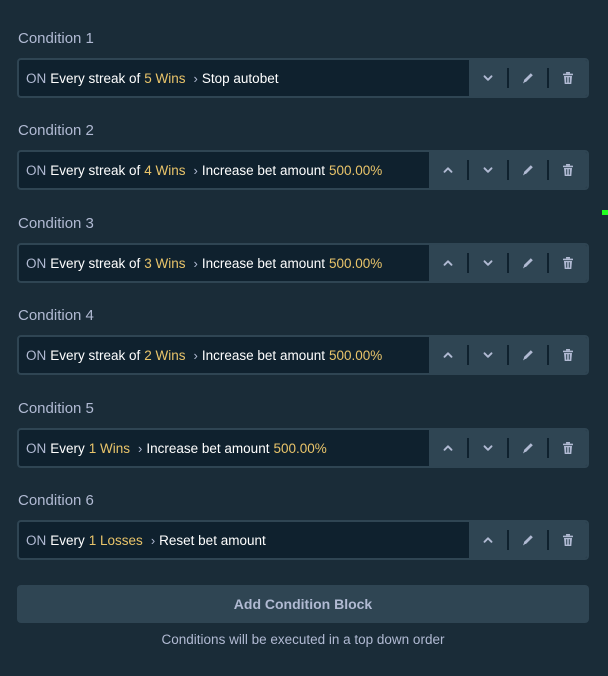  What do you see at coordinates (109, 448) in the screenshot?
I see `condition-count: 1 Wins` at bounding box center [109, 448].